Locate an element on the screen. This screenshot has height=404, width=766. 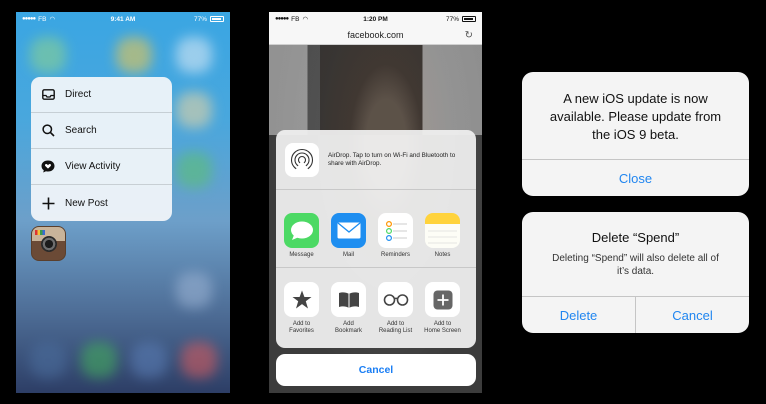
action-label-line2: Favorites is located at coordinates (301, 331).